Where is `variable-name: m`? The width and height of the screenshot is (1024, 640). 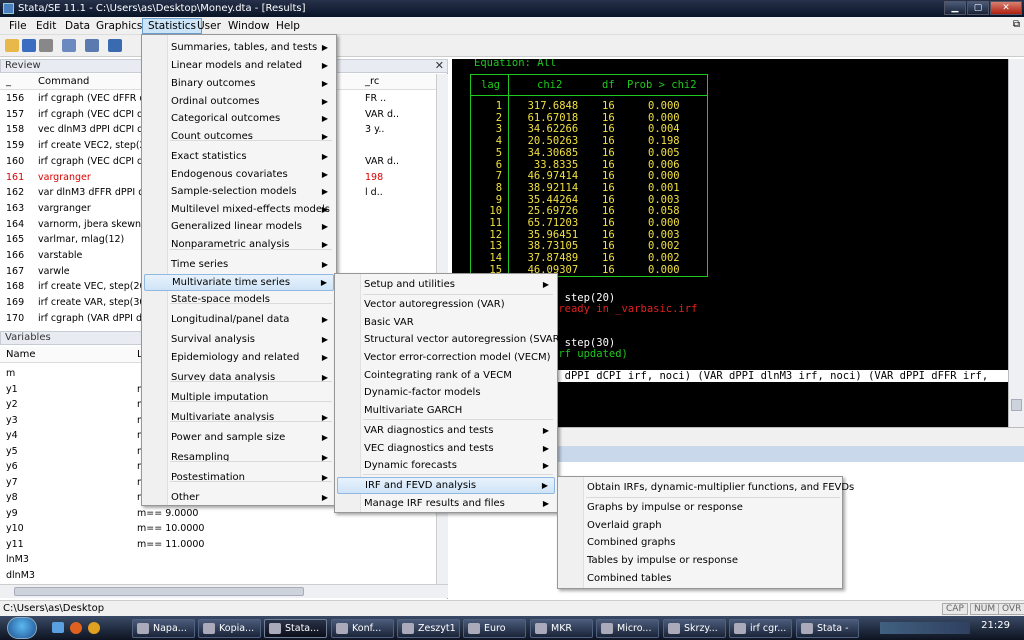 variable-name: m is located at coordinates (10, 373).